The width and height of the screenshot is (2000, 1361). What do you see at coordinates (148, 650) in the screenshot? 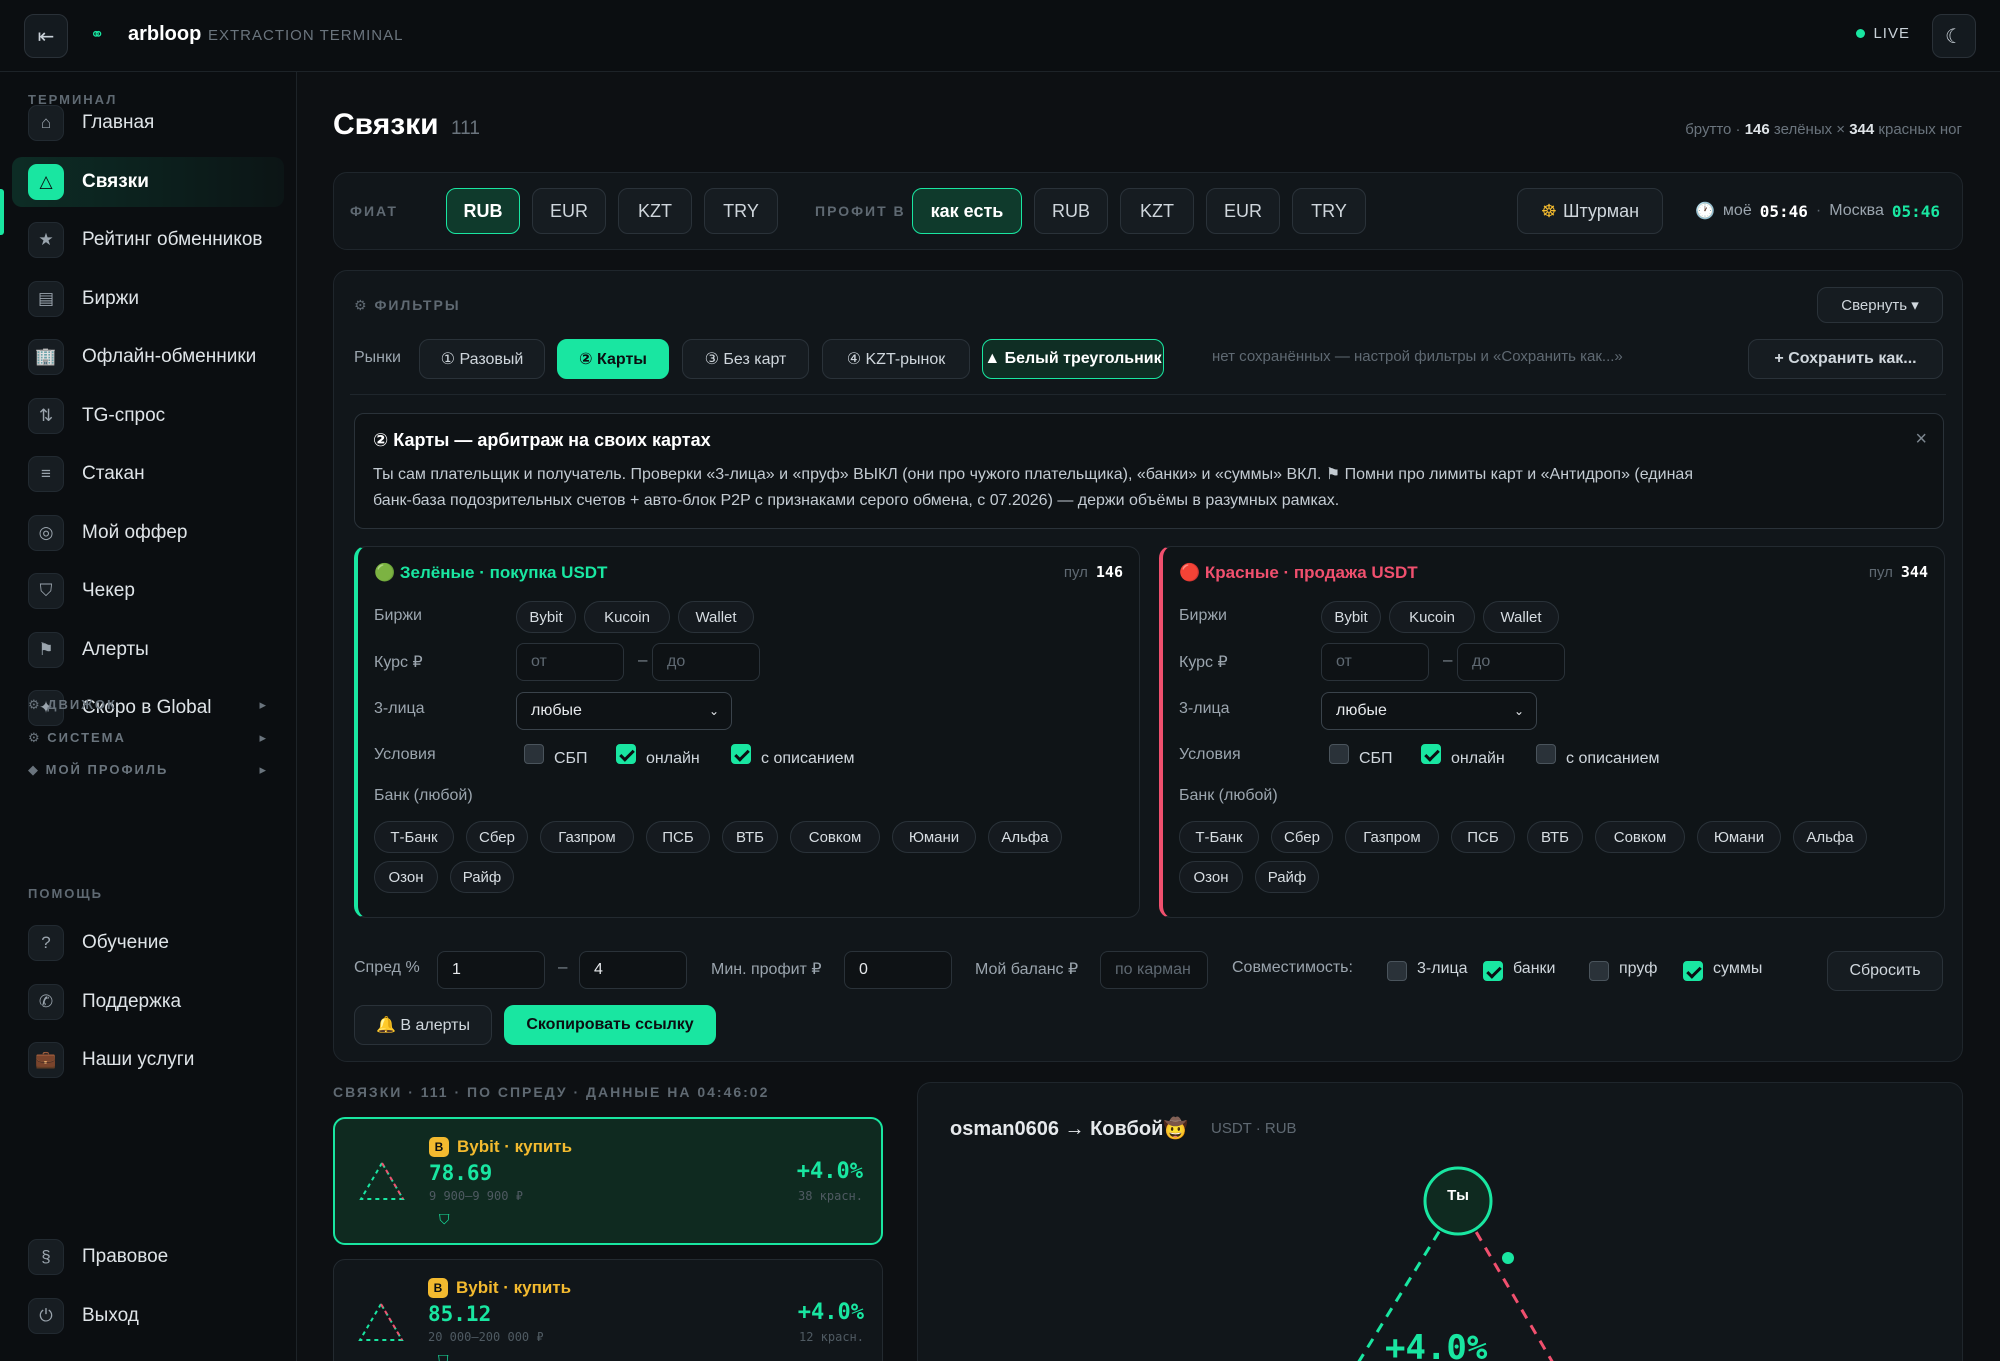
I see `sidebar-item-9: ⚑ Алерты` at bounding box center [148, 650].